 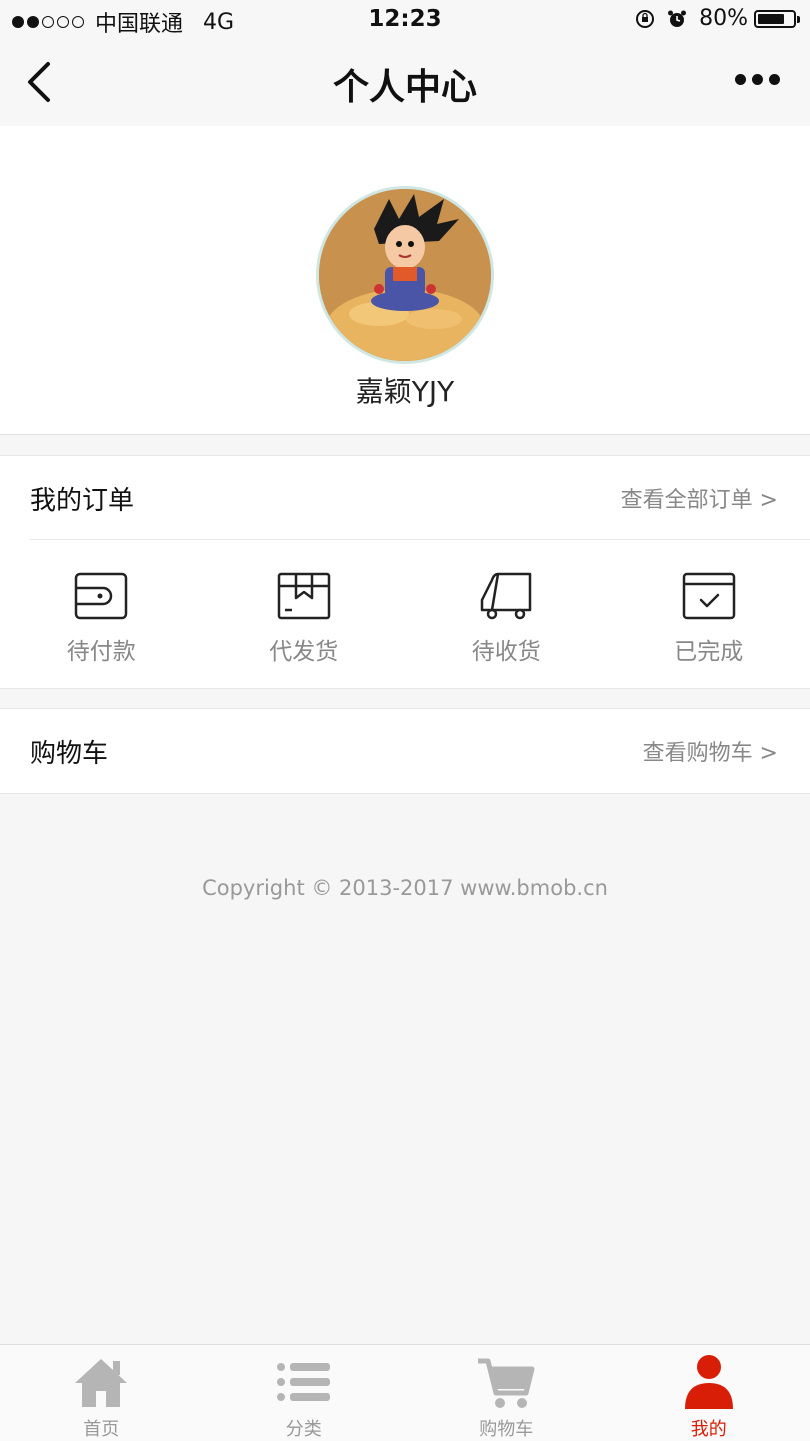 What do you see at coordinates (709, 1428) in the screenshot?
I see `tab-label: 我的` at bounding box center [709, 1428].